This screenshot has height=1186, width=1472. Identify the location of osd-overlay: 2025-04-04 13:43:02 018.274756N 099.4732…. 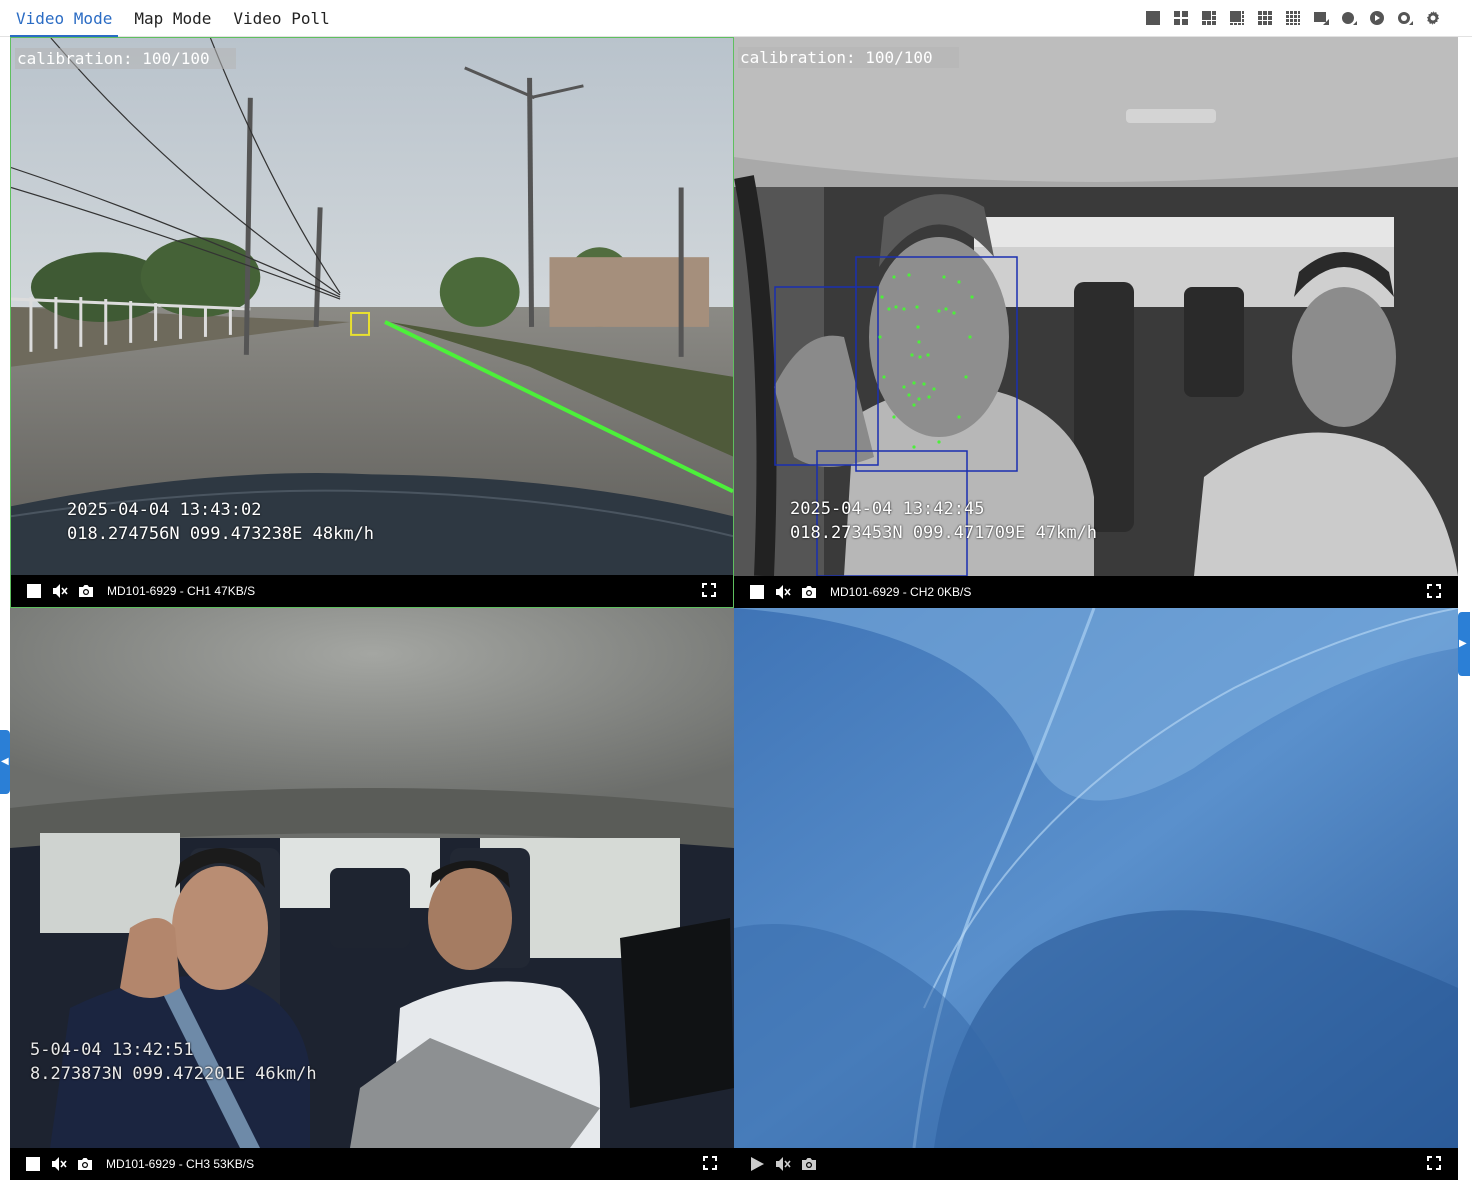
(220, 522).